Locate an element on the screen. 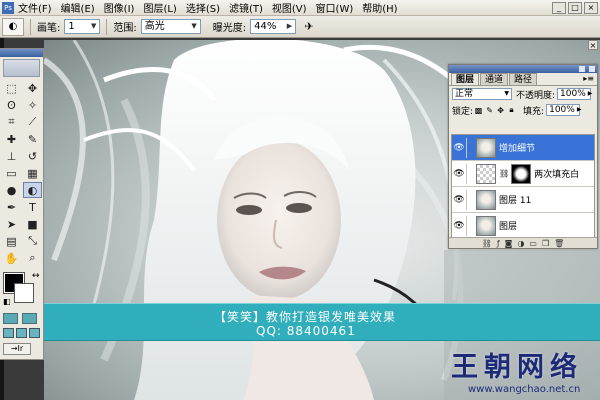 This screenshot has width=600, height=400. menu-edit: 编辑(E) is located at coordinates (78, 7).